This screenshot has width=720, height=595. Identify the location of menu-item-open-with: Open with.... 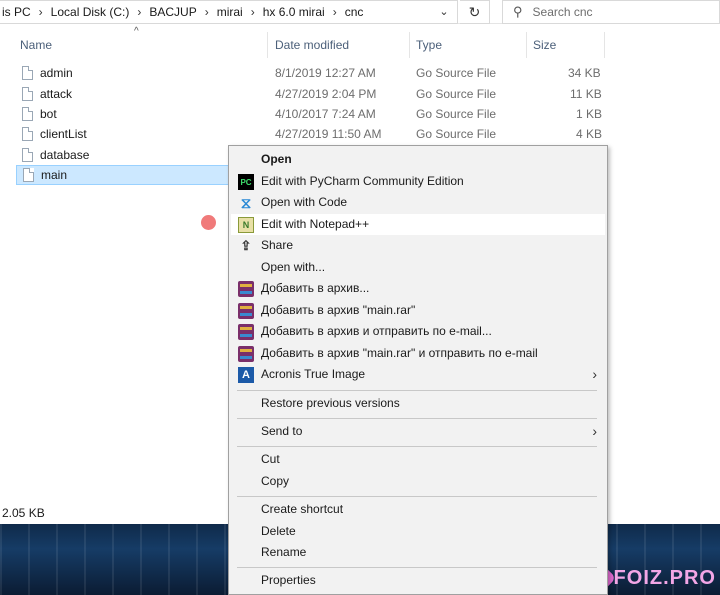
(418, 267).